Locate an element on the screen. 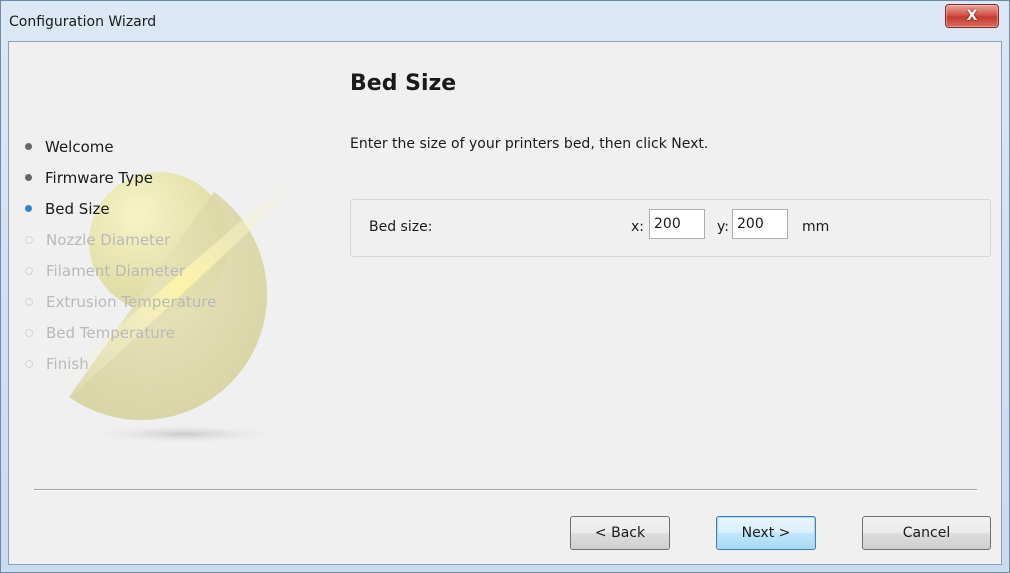  step-firmware-type: Firmware Type is located at coordinates (120, 177).